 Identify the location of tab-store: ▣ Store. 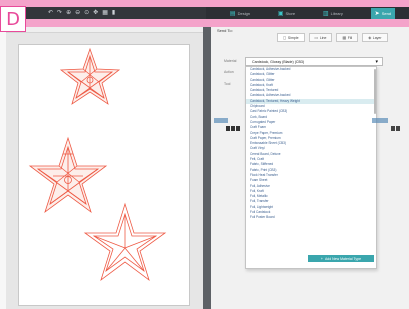
(286, 13).